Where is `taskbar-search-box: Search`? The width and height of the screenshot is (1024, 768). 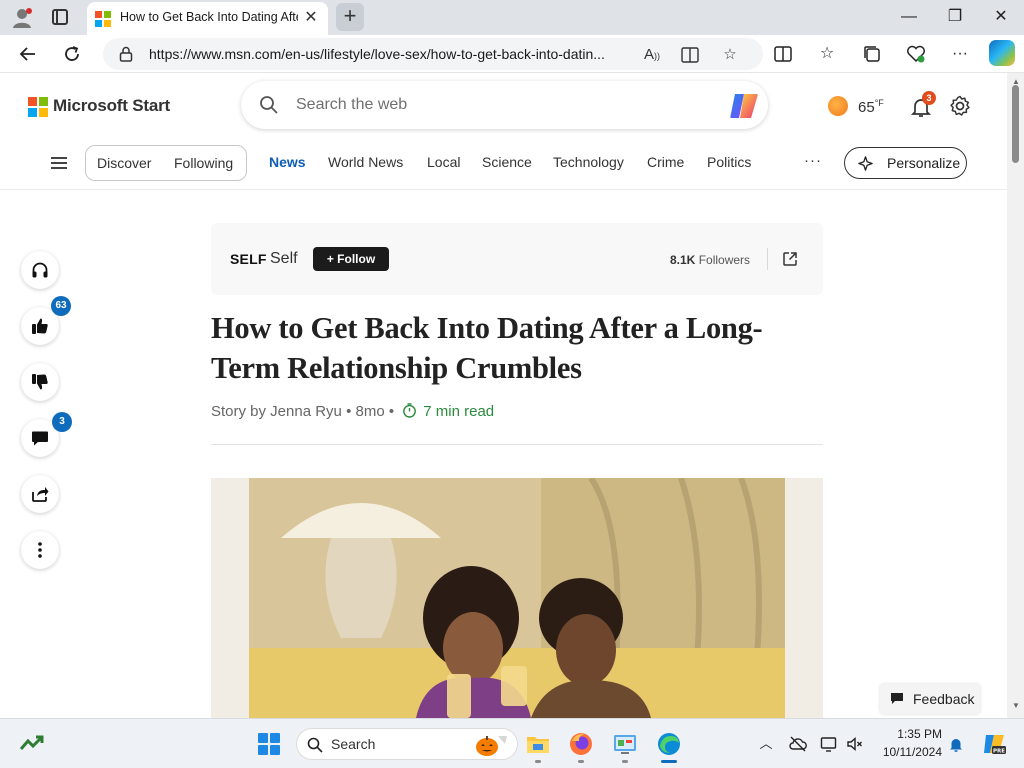
taskbar-search-box: Search is located at coordinates (407, 744).